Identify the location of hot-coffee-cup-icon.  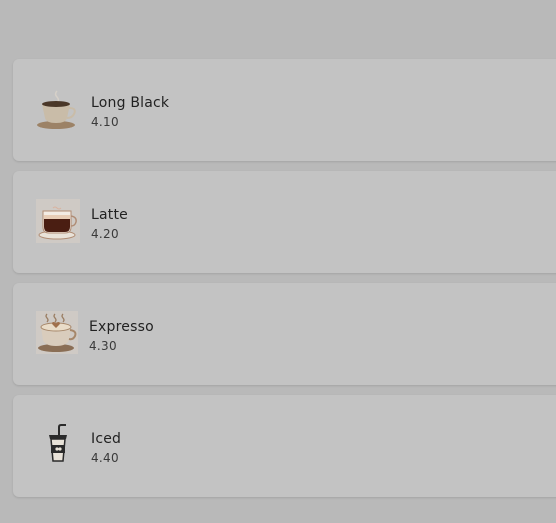
(58, 109).